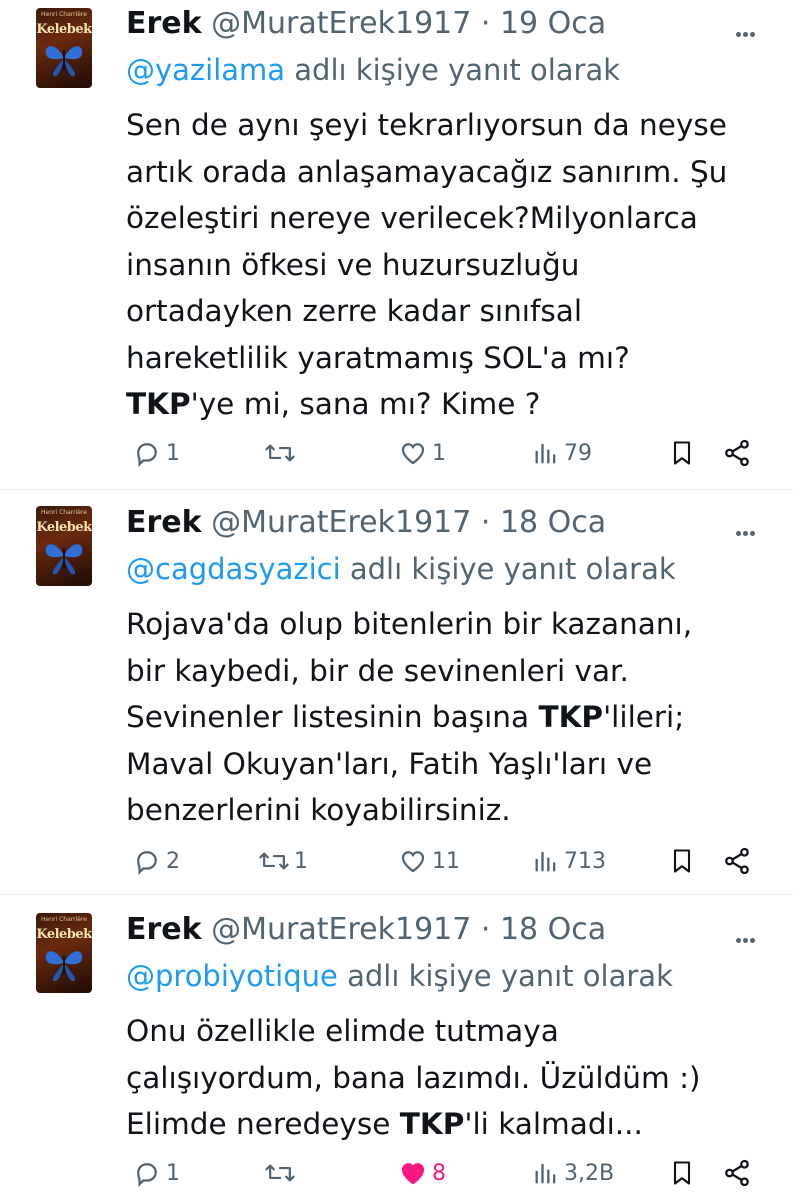 This screenshot has width=793, height=1201. I want to click on tweet-text-line: TKP'ye mi, sana mı? Kime ?, so click(451, 404).